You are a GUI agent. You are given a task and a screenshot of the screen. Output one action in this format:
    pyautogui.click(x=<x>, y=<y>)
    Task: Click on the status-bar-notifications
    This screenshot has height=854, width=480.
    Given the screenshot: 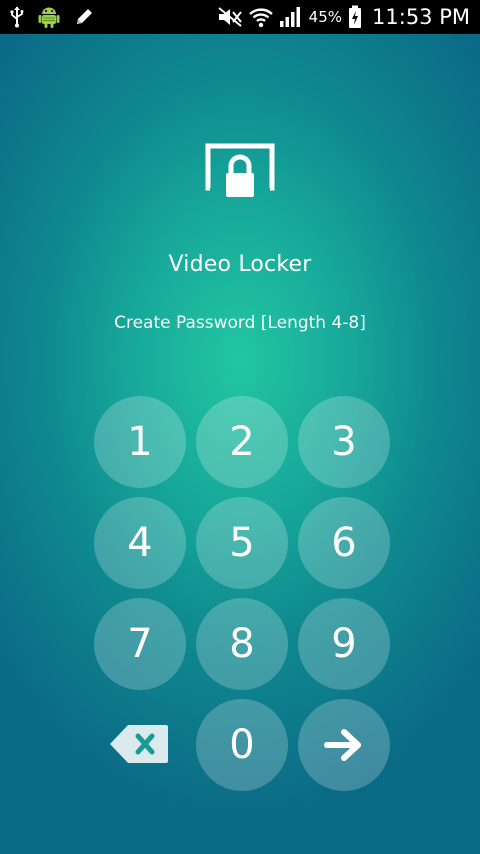 What is the action you would take?
    pyautogui.click(x=52, y=17)
    